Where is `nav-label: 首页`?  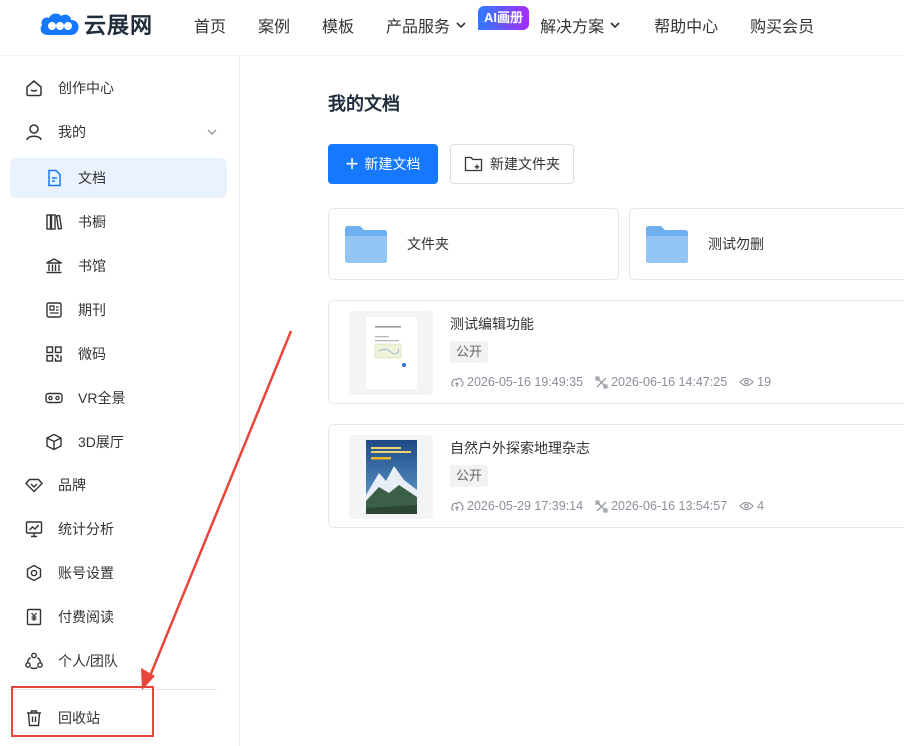 nav-label: 首页 is located at coordinates (210, 27).